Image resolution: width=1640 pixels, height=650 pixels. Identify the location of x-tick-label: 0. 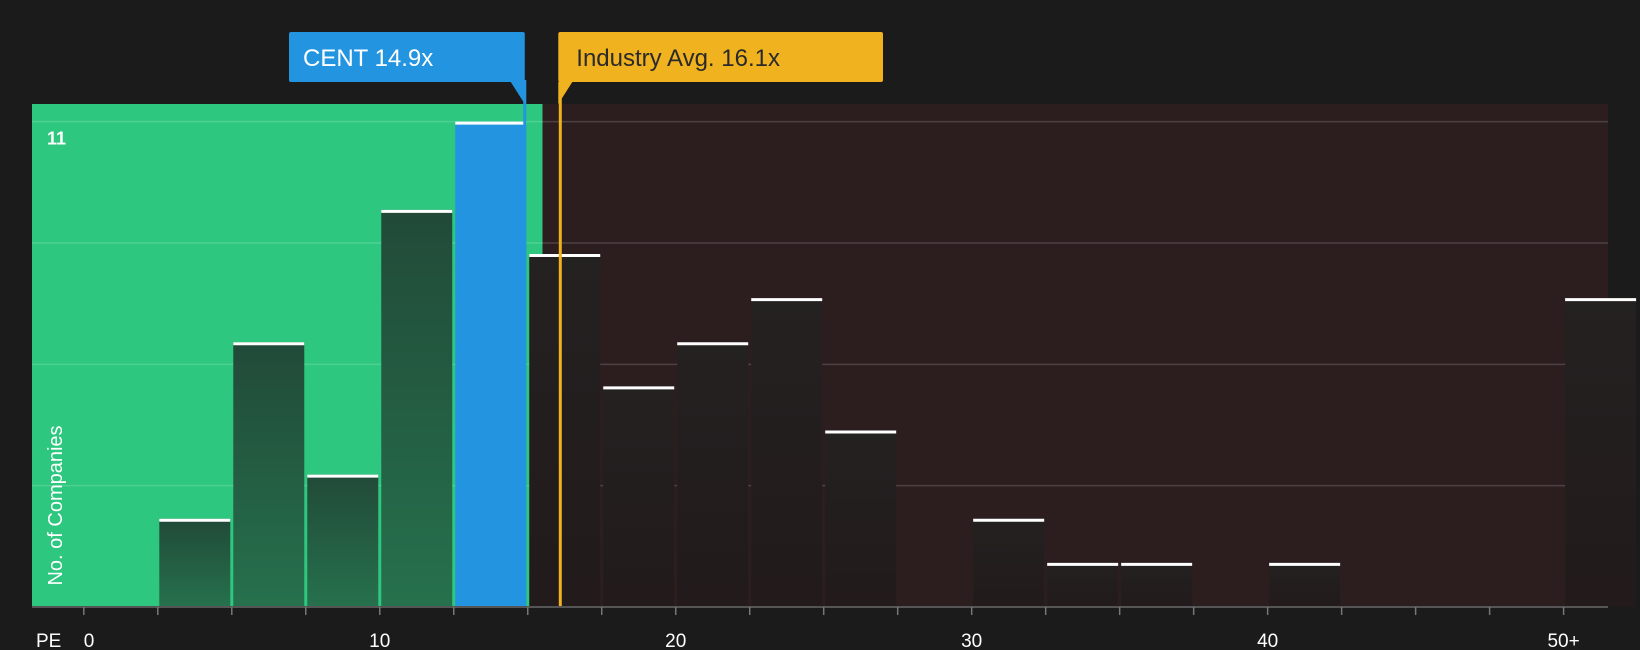
(89, 640).